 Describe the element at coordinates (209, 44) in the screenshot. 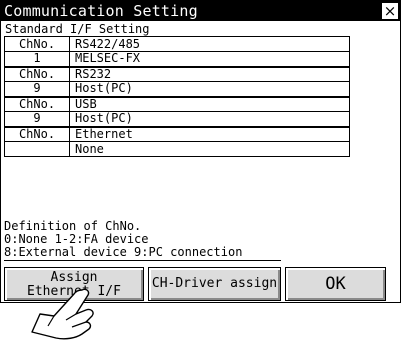

I see `interface-name: RS422/485` at that location.